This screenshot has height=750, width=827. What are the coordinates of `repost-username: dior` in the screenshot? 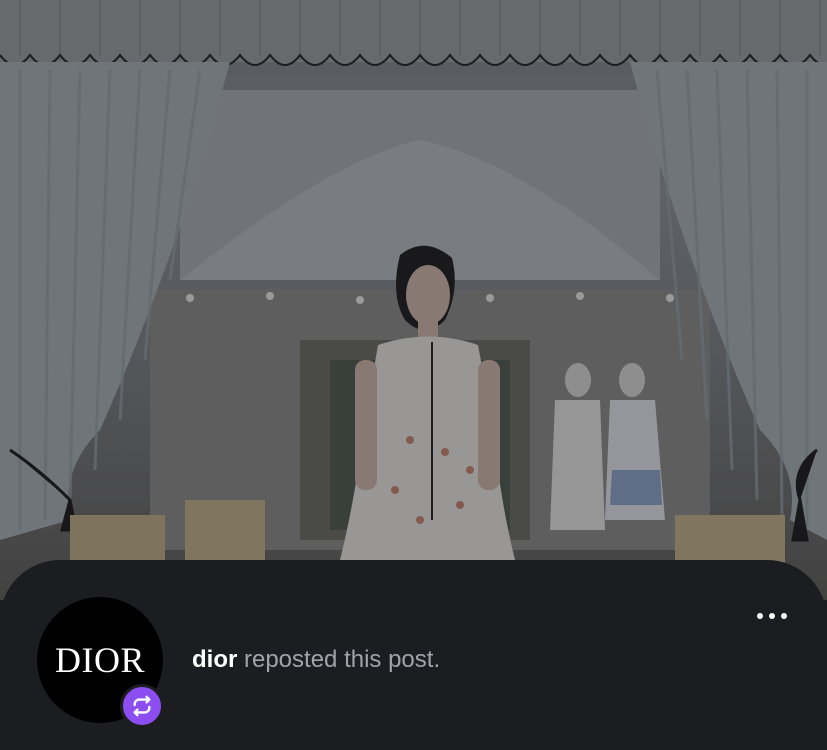 It's located at (214, 659).